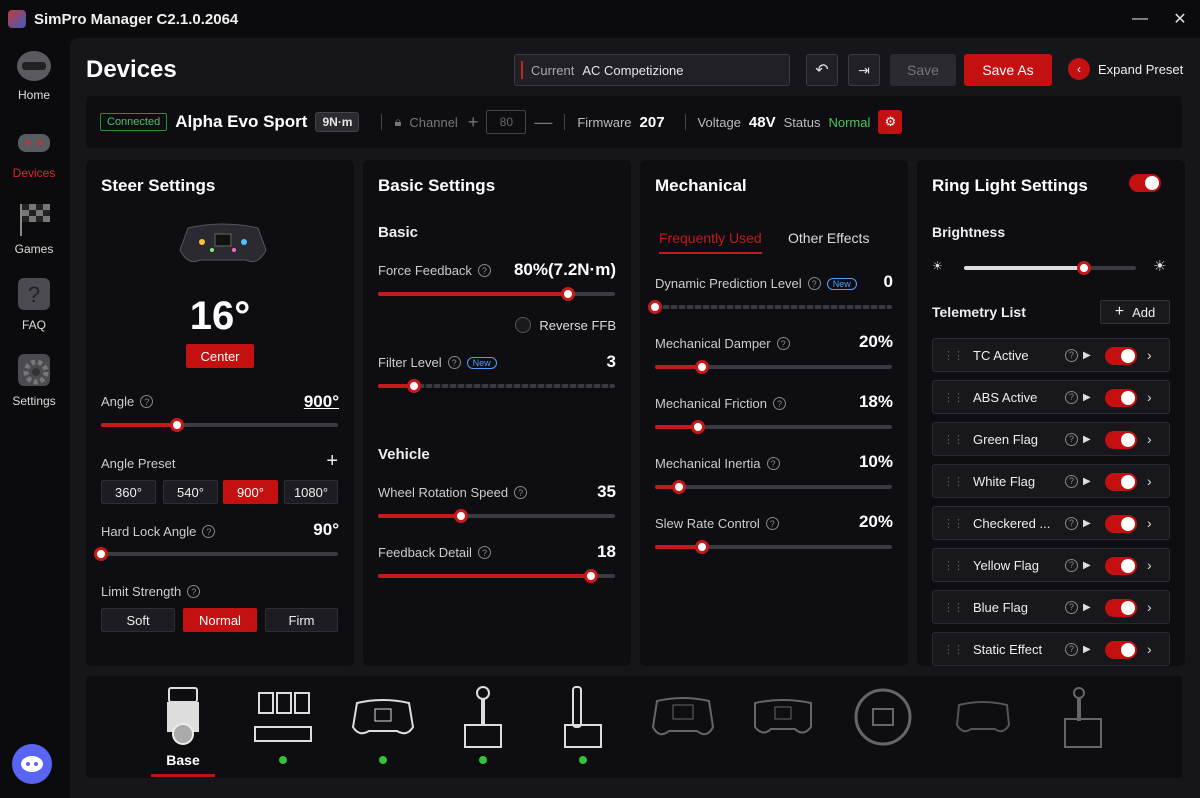 The width and height of the screenshot is (1200, 798). Describe the element at coordinates (1083, 719) in the screenshot. I see `shifter-box-device` at that location.